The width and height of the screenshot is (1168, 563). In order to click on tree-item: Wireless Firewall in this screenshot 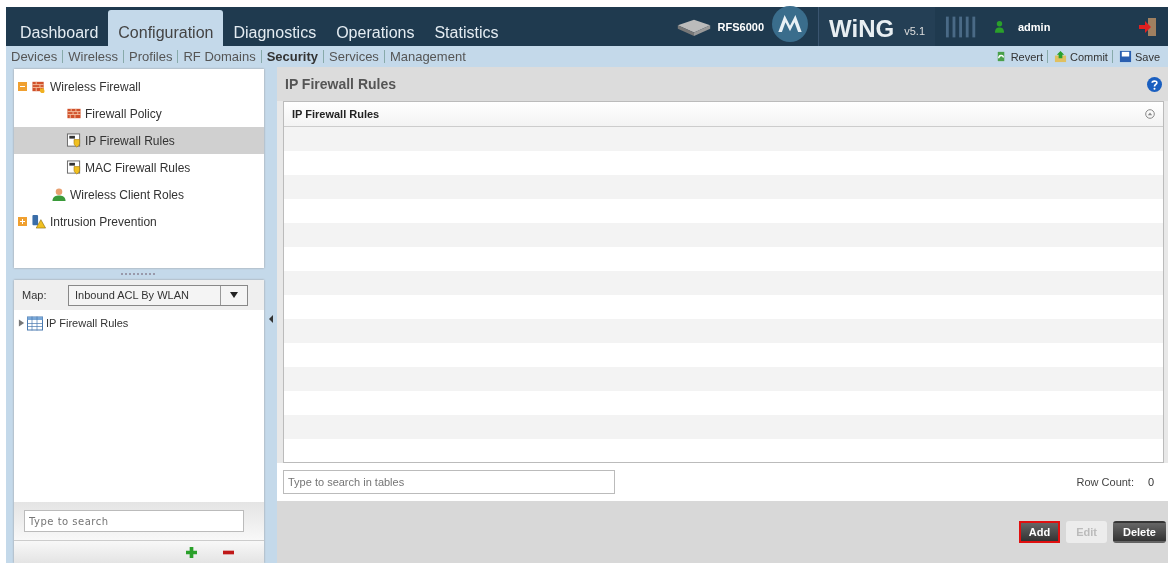, I will do `click(139, 86)`.